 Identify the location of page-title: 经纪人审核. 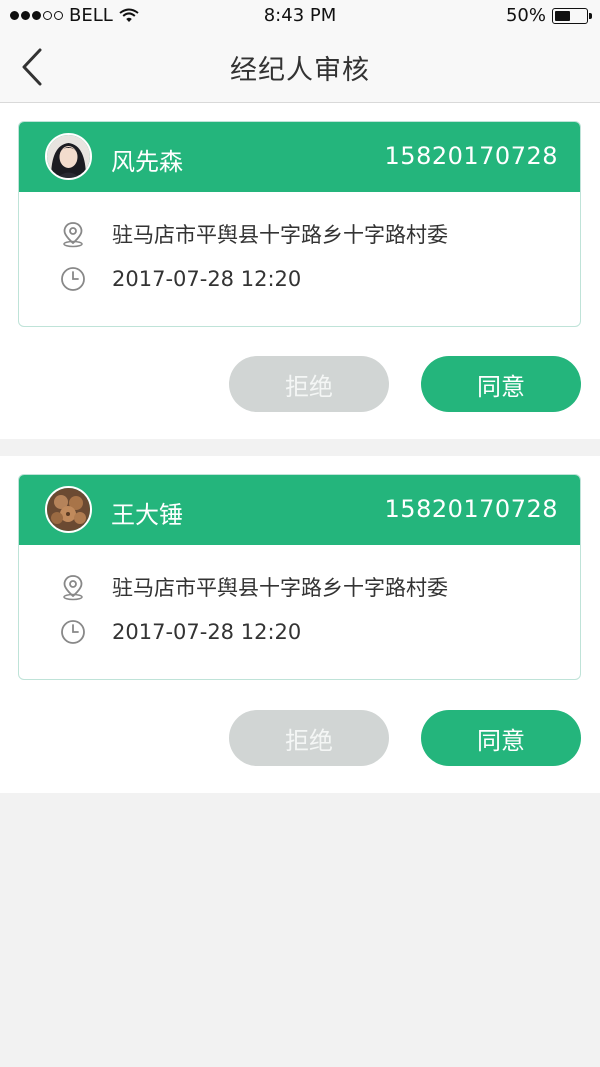
(300, 70).